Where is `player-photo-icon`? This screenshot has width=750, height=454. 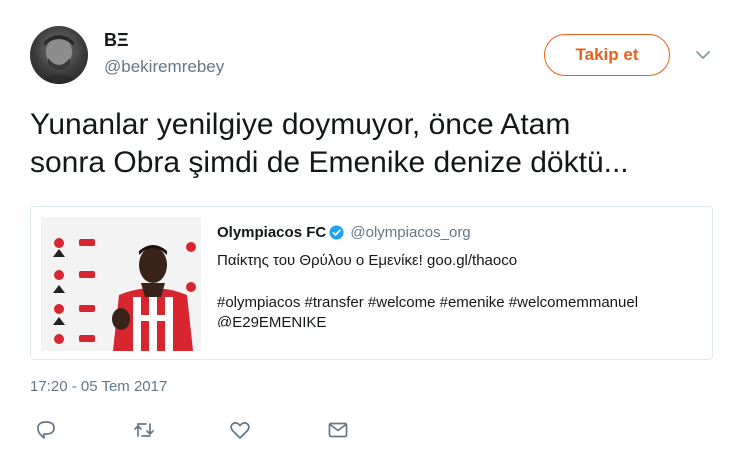
player-photo-icon is located at coordinates (121, 284).